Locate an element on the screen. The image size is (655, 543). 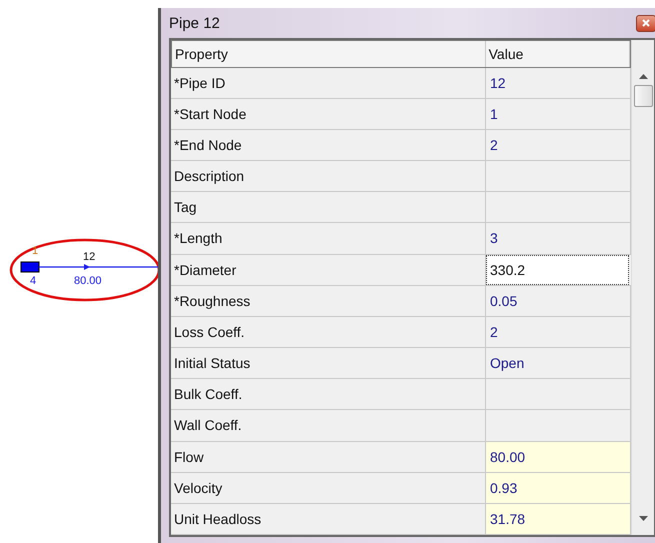
property-cell: *Length is located at coordinates (328, 238).